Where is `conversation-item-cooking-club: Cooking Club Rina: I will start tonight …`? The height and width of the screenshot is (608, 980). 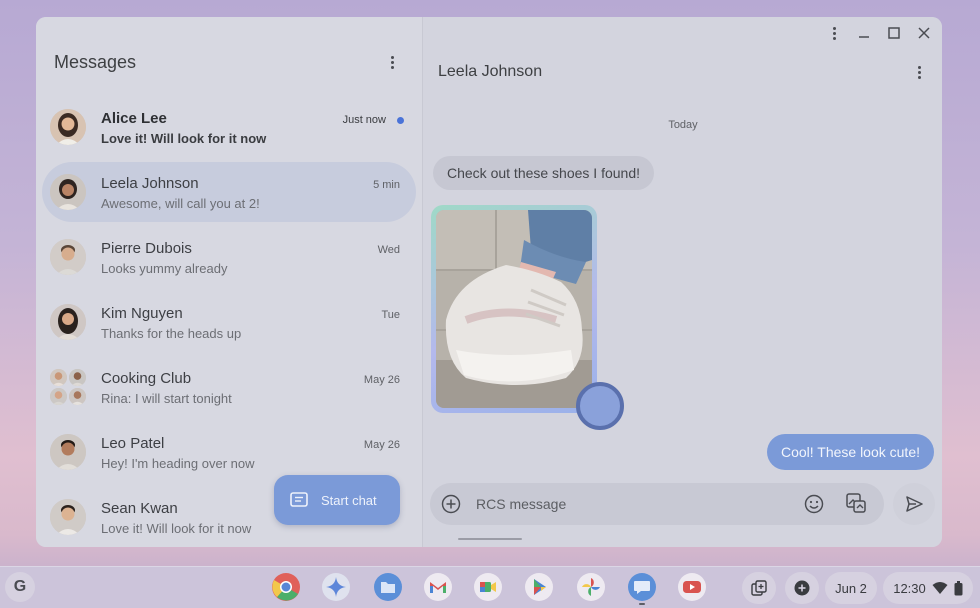
conversation-item-cooking-club: Cooking Club Rina: I will start tonight … is located at coordinates (229, 387).